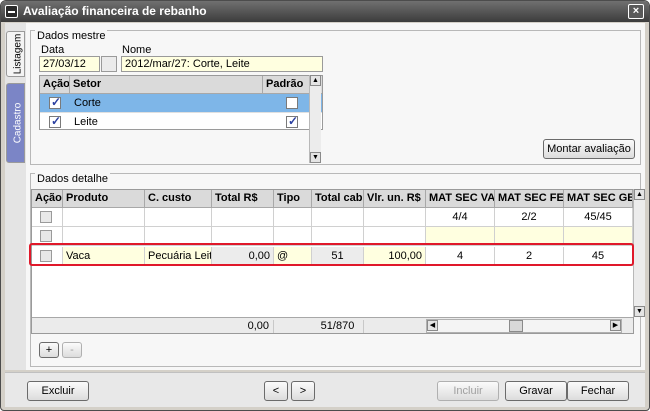 The height and width of the screenshot is (411, 650). Describe the element at coordinates (104, 217) in the screenshot. I see `detail-row-1-produto` at that location.